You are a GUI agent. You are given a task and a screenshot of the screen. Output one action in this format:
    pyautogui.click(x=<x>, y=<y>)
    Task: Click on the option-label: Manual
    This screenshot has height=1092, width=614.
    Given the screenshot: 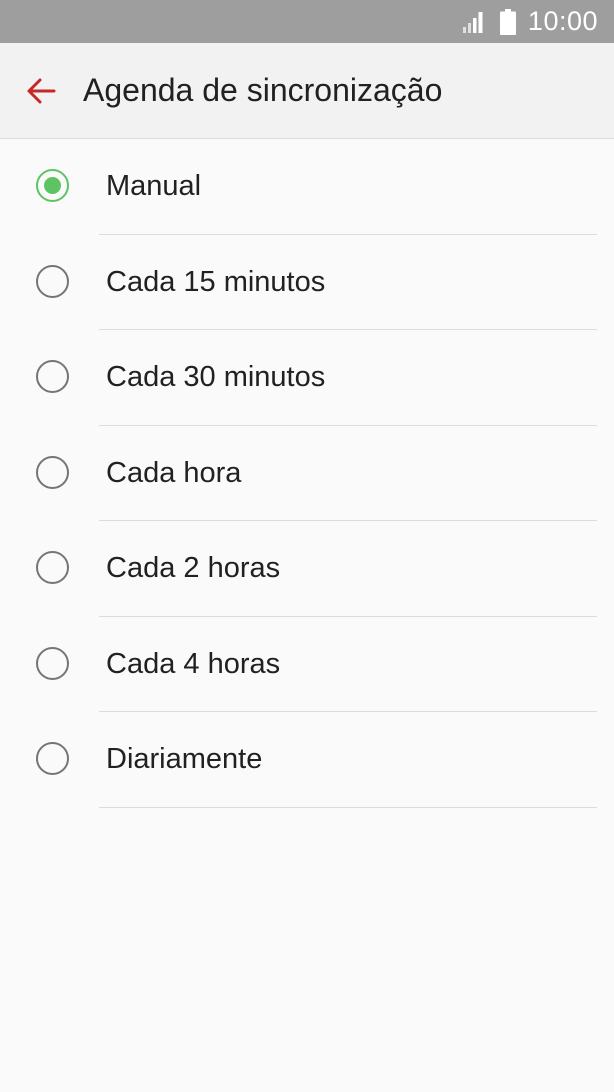 What is the action you would take?
    pyautogui.click(x=154, y=186)
    